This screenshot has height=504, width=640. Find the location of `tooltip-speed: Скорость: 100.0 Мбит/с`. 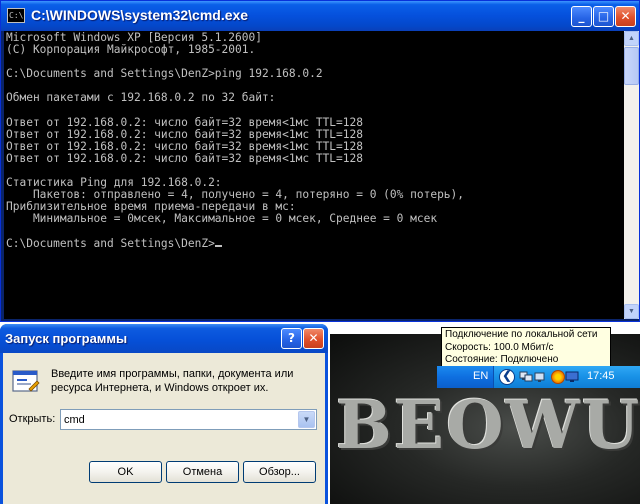

tooltip-speed: Скорость: 100.0 Мбит/с is located at coordinates (499, 347).